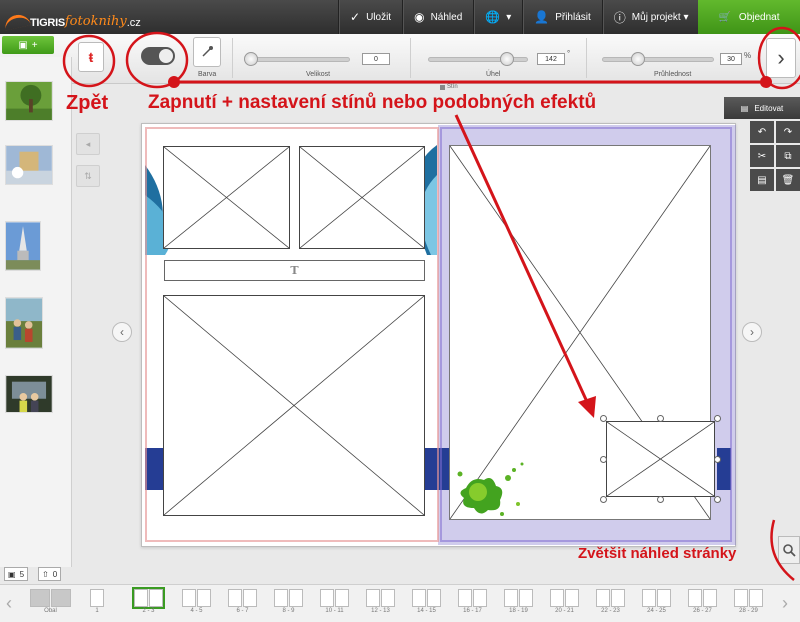 The width and height of the screenshot is (800, 622). What do you see at coordinates (72, 17) in the screenshot?
I see `logo: TIGRIS fotoknihy .cz` at bounding box center [72, 17].